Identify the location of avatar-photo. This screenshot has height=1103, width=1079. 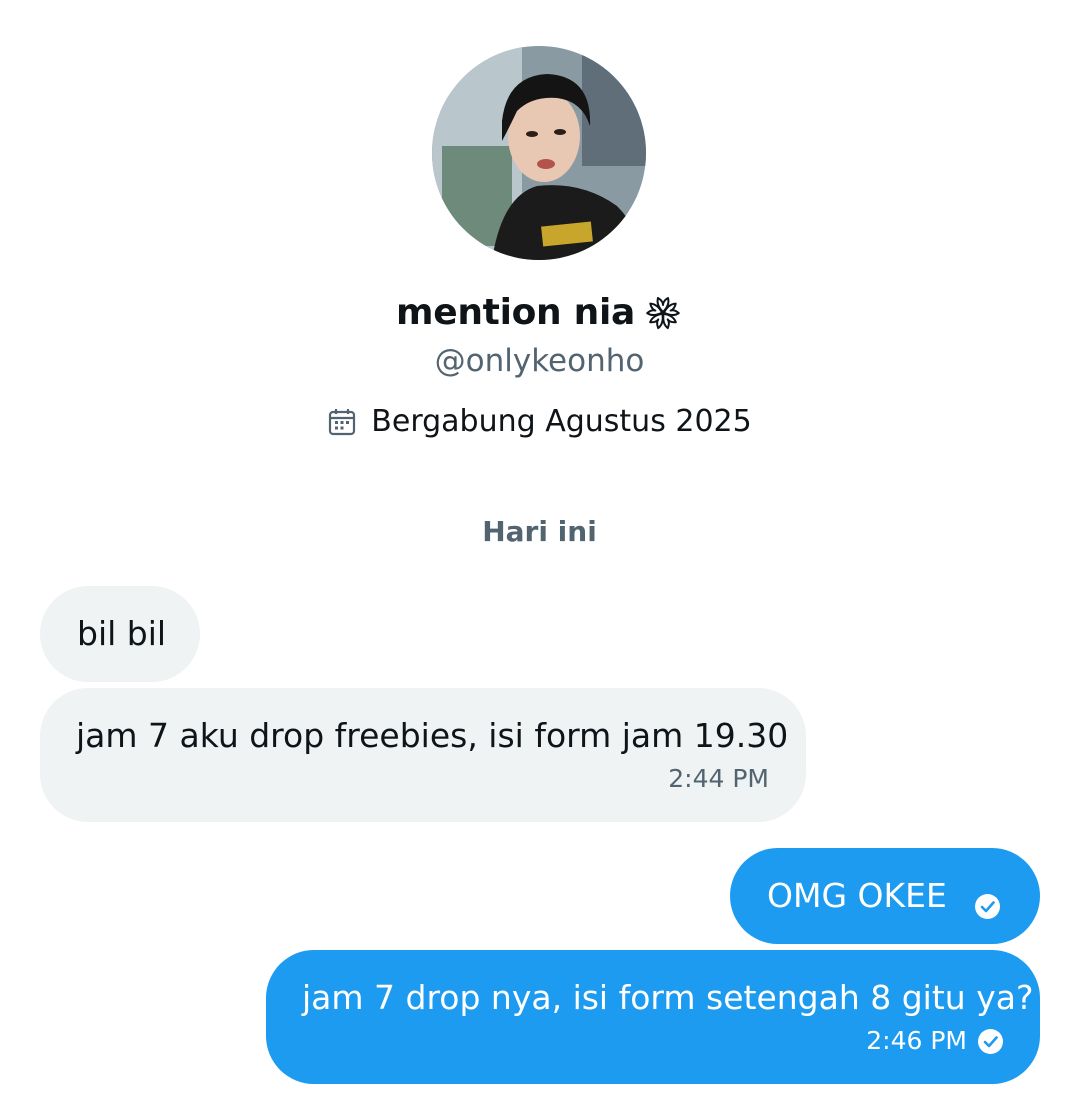
(539, 153).